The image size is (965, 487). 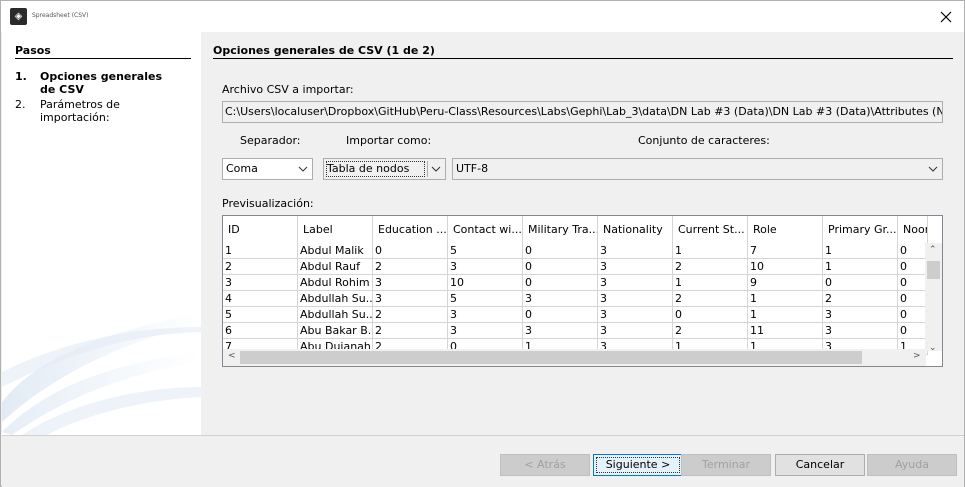 I want to click on table-cell: 6, so click(x=260, y=331).